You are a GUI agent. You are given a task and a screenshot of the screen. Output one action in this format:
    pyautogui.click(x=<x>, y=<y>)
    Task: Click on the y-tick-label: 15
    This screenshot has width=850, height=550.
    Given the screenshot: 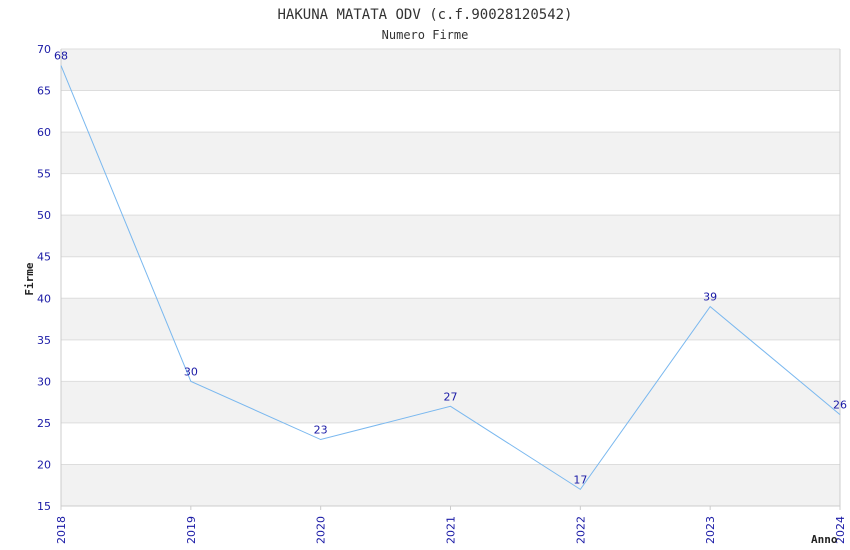 What is the action you would take?
    pyautogui.click(x=44, y=506)
    